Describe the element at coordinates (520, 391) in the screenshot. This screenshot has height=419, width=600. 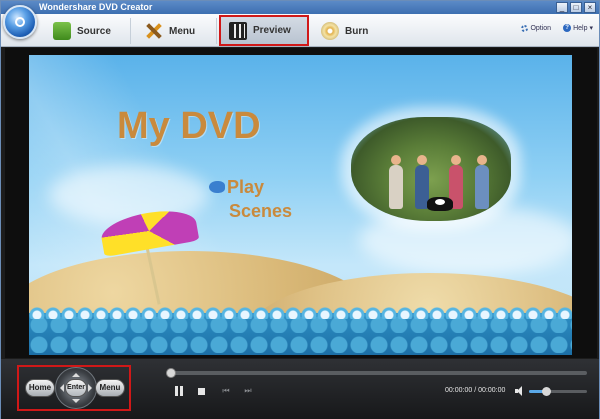
I see `volume-icon` at that location.